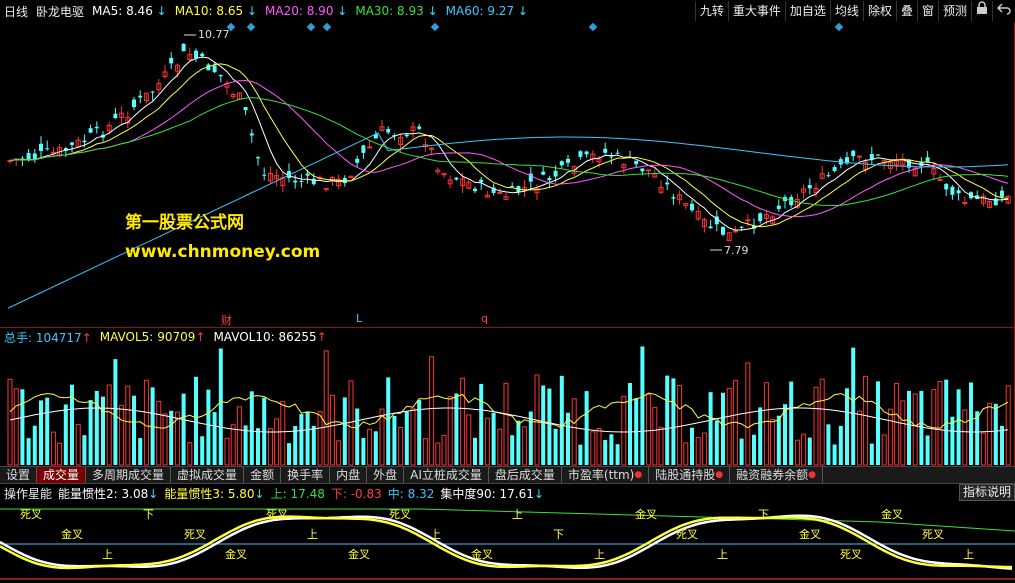 This screenshot has height=583, width=1015. What do you see at coordinates (263, 475) in the screenshot?
I see `tab-item: 金额` at bounding box center [263, 475].